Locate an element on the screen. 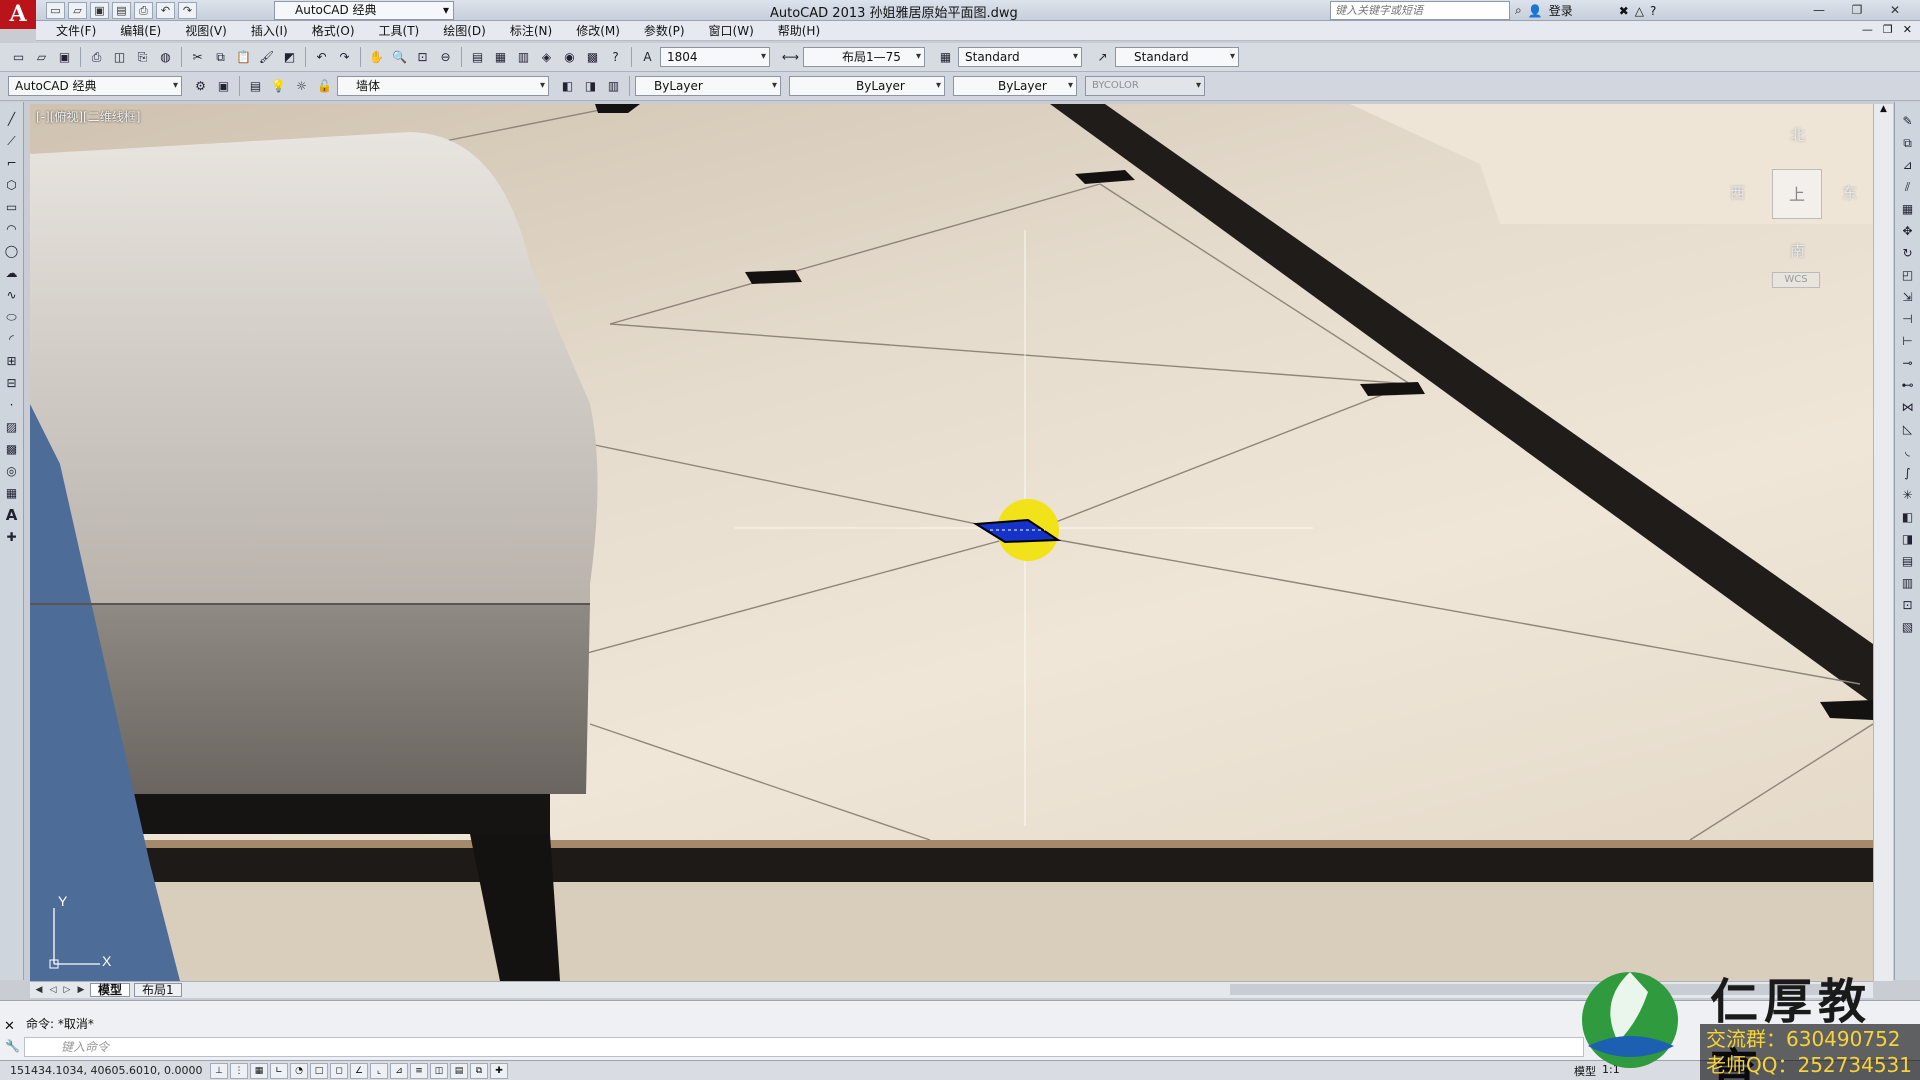 Image resolution: width=1920 pixels, height=1080 pixels. text-style-icon: A is located at coordinates (647, 57).